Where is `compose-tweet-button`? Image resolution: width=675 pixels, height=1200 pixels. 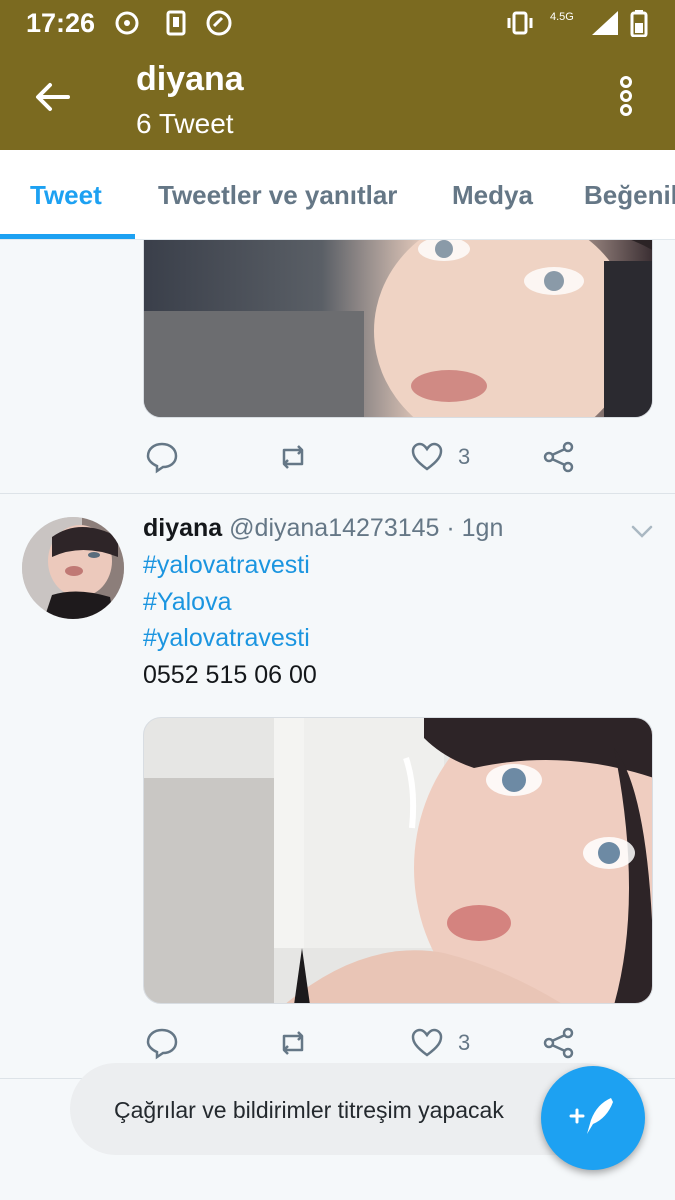 compose-tweet-button is located at coordinates (593, 1118).